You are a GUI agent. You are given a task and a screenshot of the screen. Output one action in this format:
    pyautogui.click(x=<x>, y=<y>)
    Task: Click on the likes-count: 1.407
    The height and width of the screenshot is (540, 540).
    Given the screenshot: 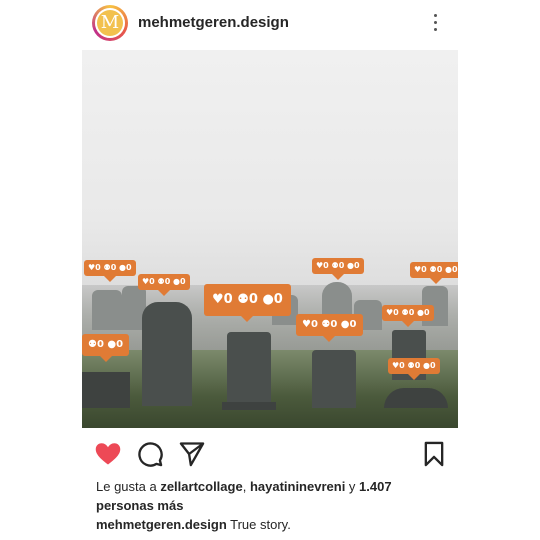 What is the action you would take?
    pyautogui.click(x=375, y=486)
    